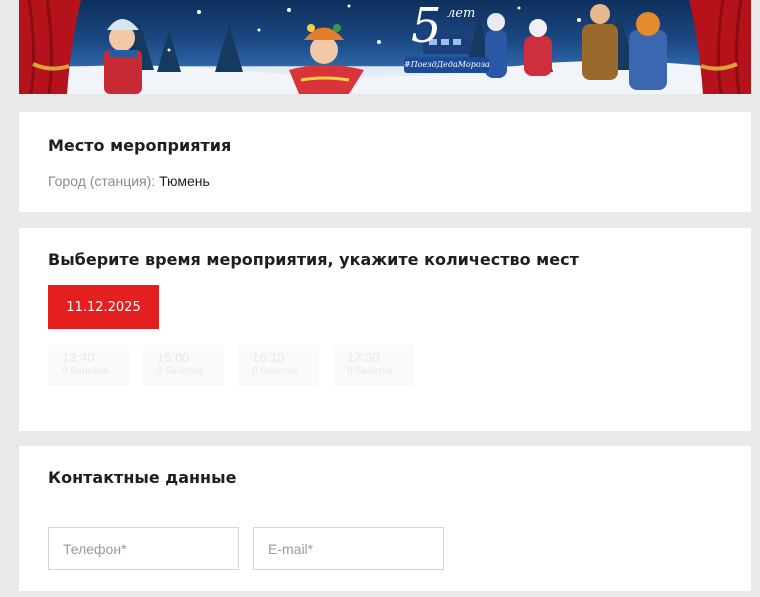 The image size is (760, 597). Describe the element at coordinates (447, 65) in the screenshot. I see `banner-hashtag: #ПоездДедаМороза` at that location.